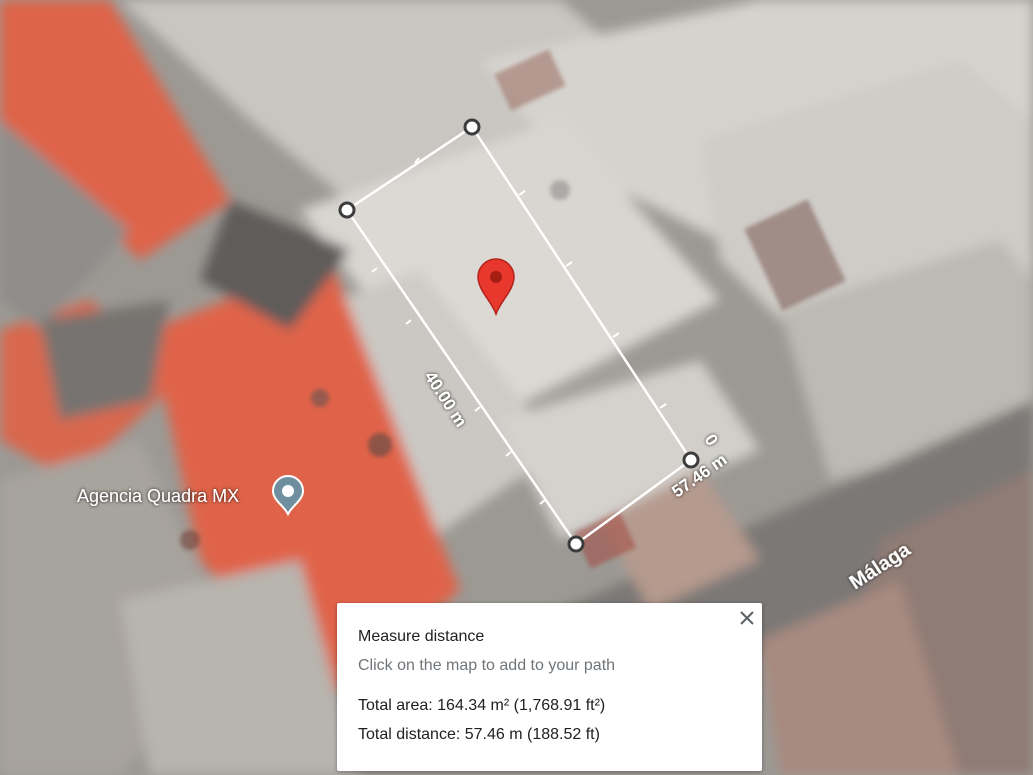 The height and width of the screenshot is (775, 1033). What do you see at coordinates (421, 636) in the screenshot?
I see `panel-title: Measure distance` at bounding box center [421, 636].